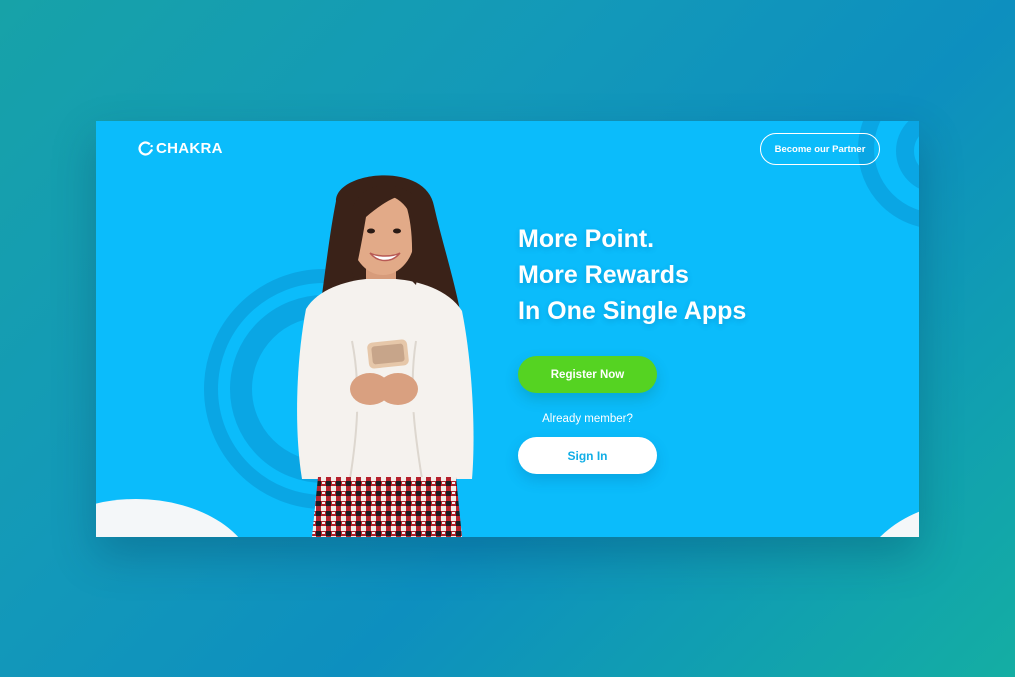 The width and height of the screenshot is (1015, 677). I want to click on headline-line-2: More Rewards, so click(603, 275).